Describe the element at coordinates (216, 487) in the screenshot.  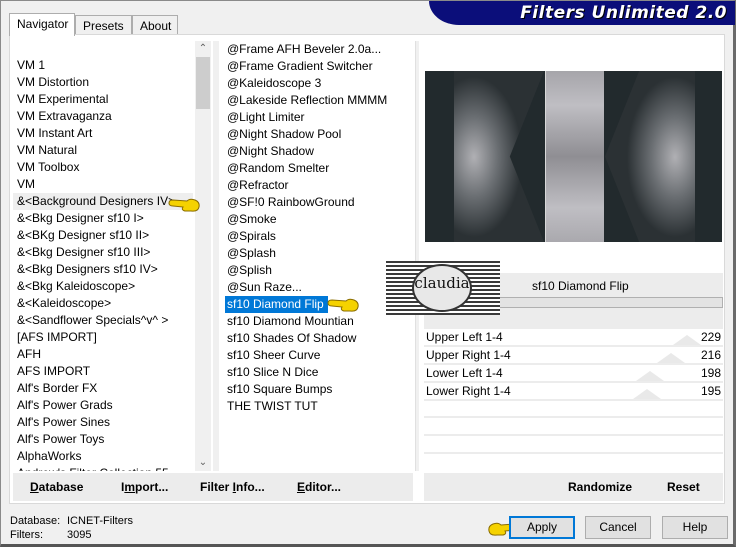
I see `filter-info-label-pre: Filter` at that location.